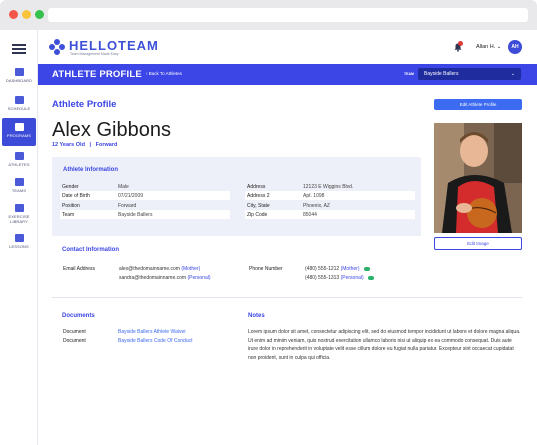 The image size is (537, 445). Describe the element at coordinates (76, 196) in the screenshot. I see `info-key: Date of Birth` at that location.